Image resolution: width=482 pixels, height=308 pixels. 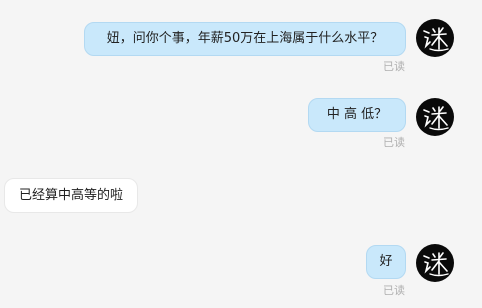 I want to click on message-bubble-outgoing: 好, so click(x=386, y=262).